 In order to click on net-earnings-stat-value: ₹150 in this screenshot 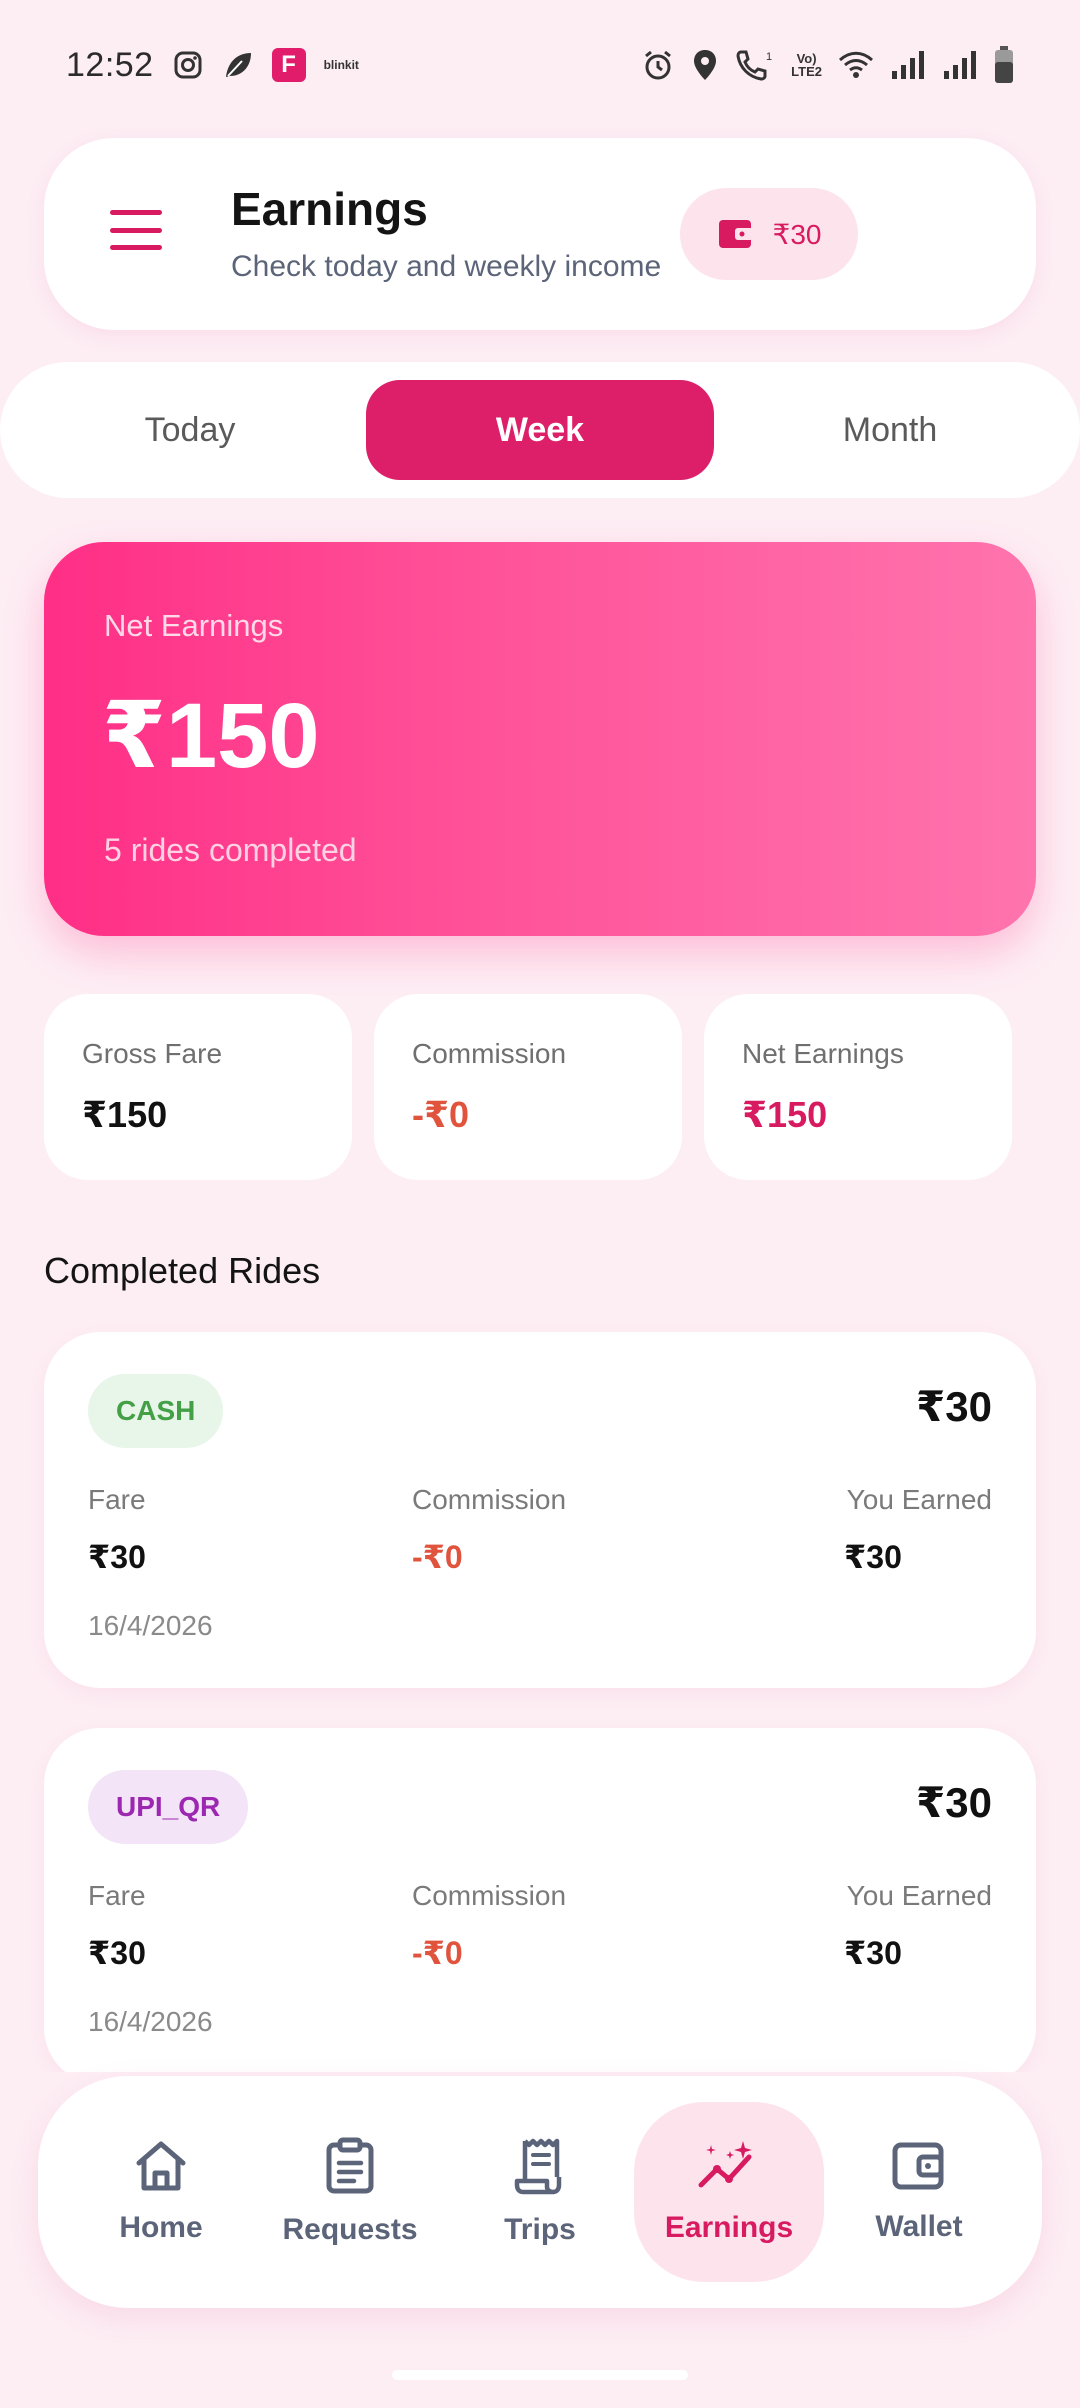, I will do `click(785, 1114)`.